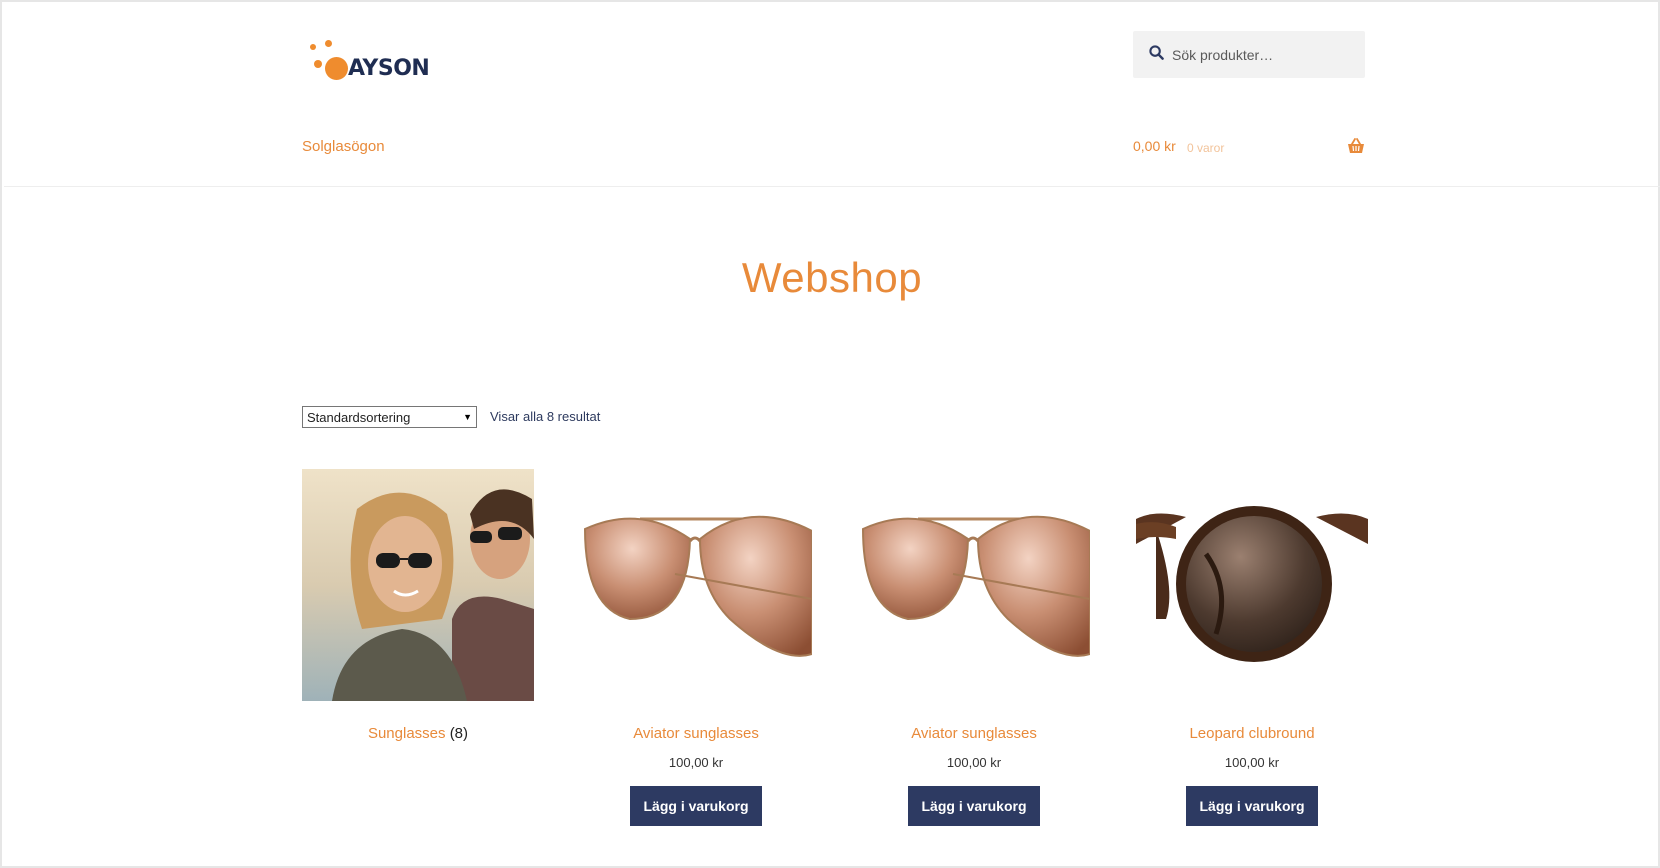 The width and height of the screenshot is (1660, 868). Describe the element at coordinates (832, 186) in the screenshot. I see `header-divider` at that location.